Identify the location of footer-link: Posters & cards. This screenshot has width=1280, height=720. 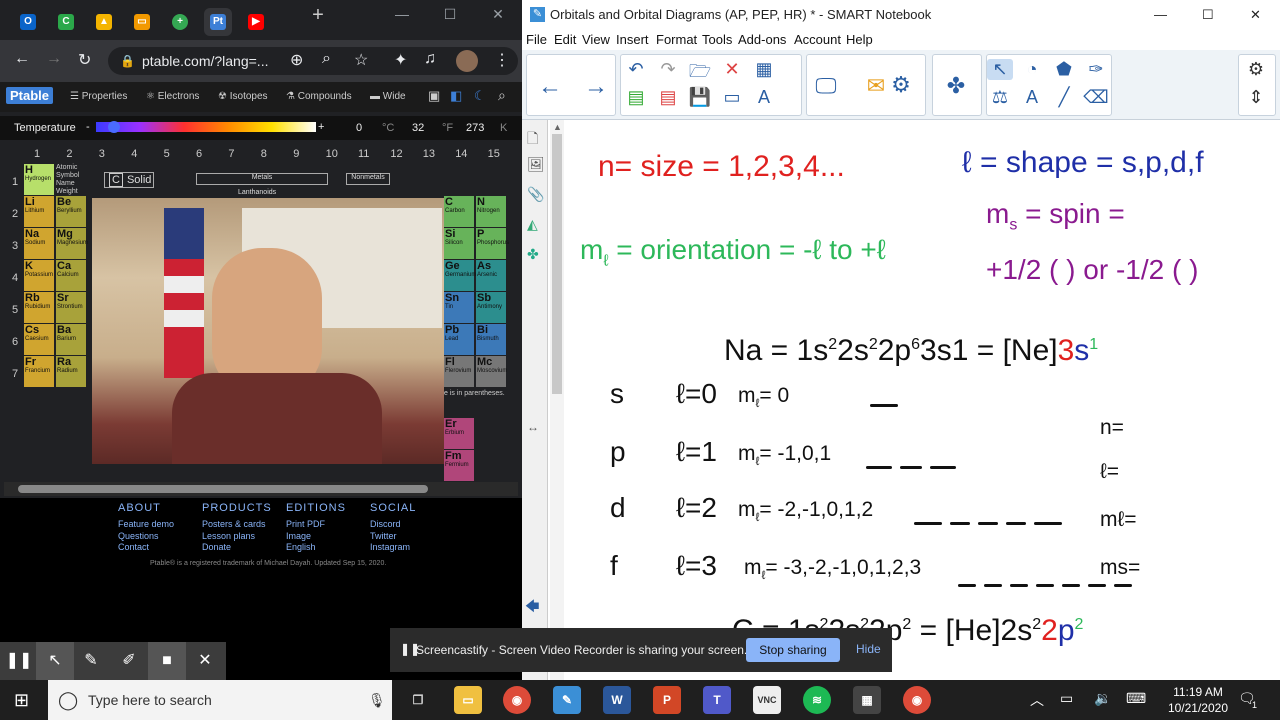
(234, 524).